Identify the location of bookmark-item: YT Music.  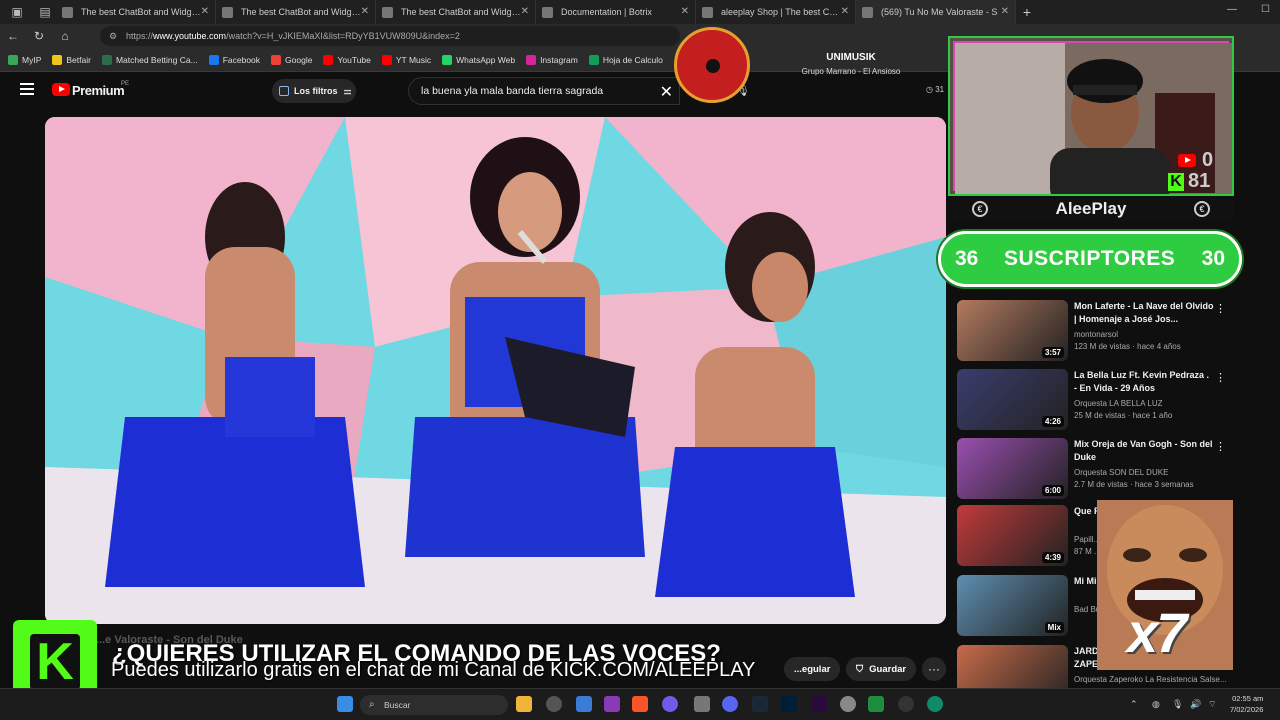
(406, 59).